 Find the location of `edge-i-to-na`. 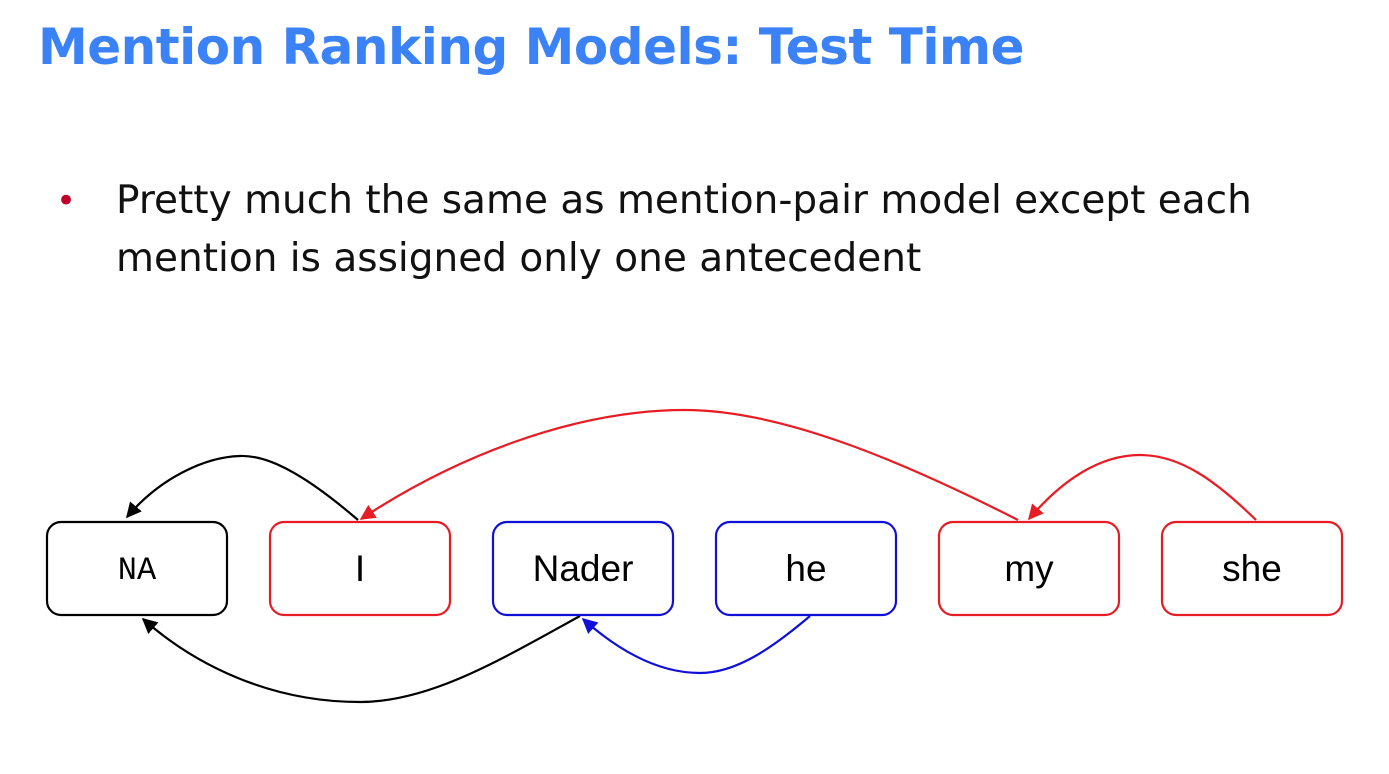

edge-i-to-na is located at coordinates (242, 487).